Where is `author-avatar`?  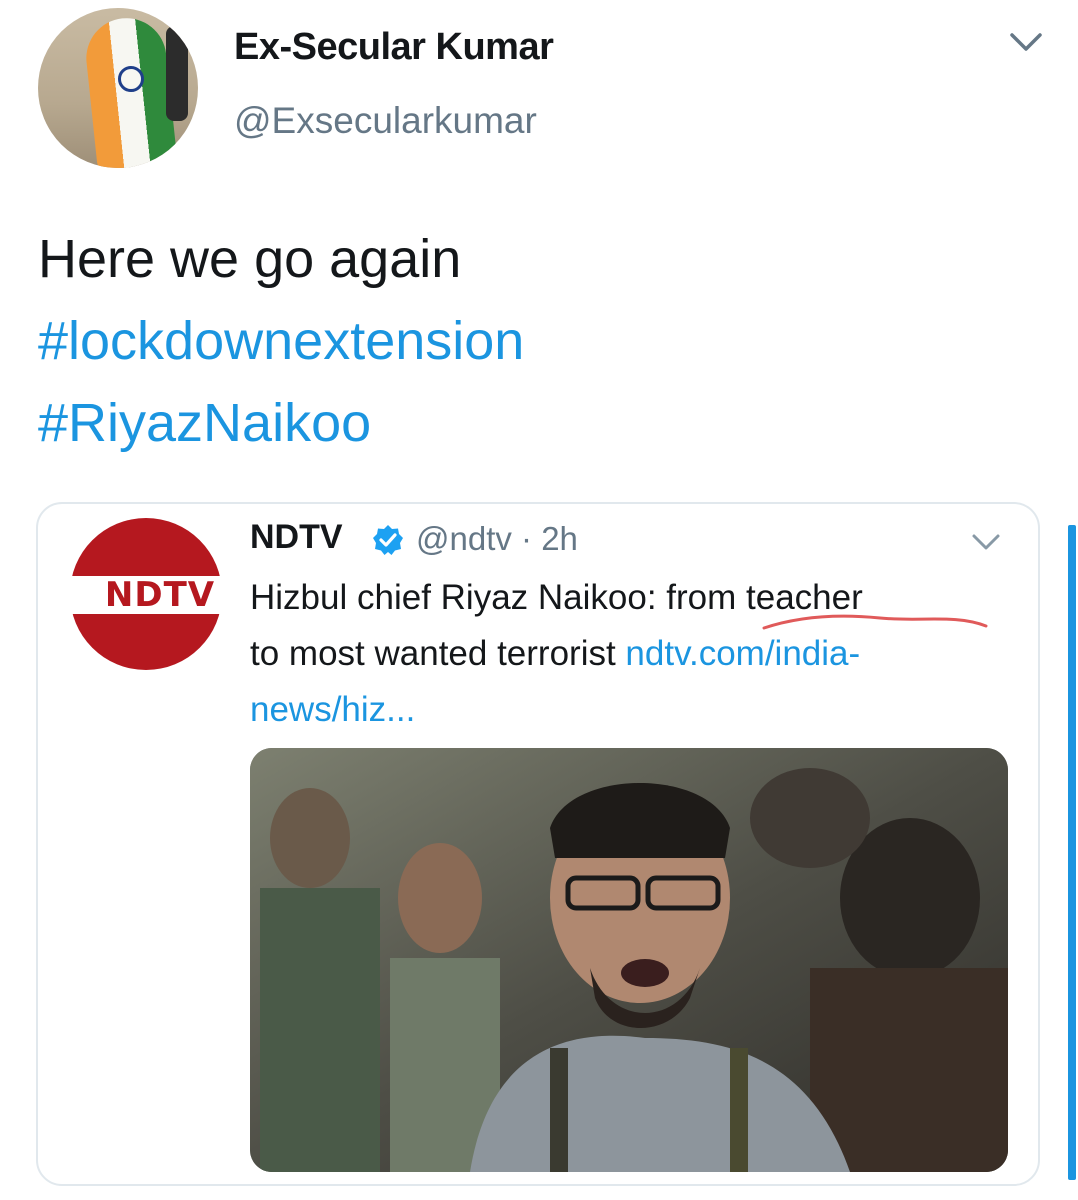 author-avatar is located at coordinates (118, 88).